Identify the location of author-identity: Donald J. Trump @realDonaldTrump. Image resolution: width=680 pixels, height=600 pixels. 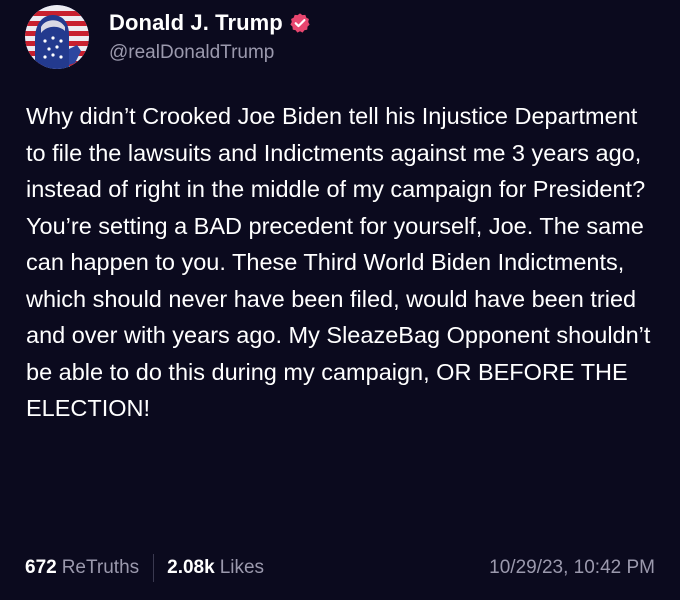
(210, 37).